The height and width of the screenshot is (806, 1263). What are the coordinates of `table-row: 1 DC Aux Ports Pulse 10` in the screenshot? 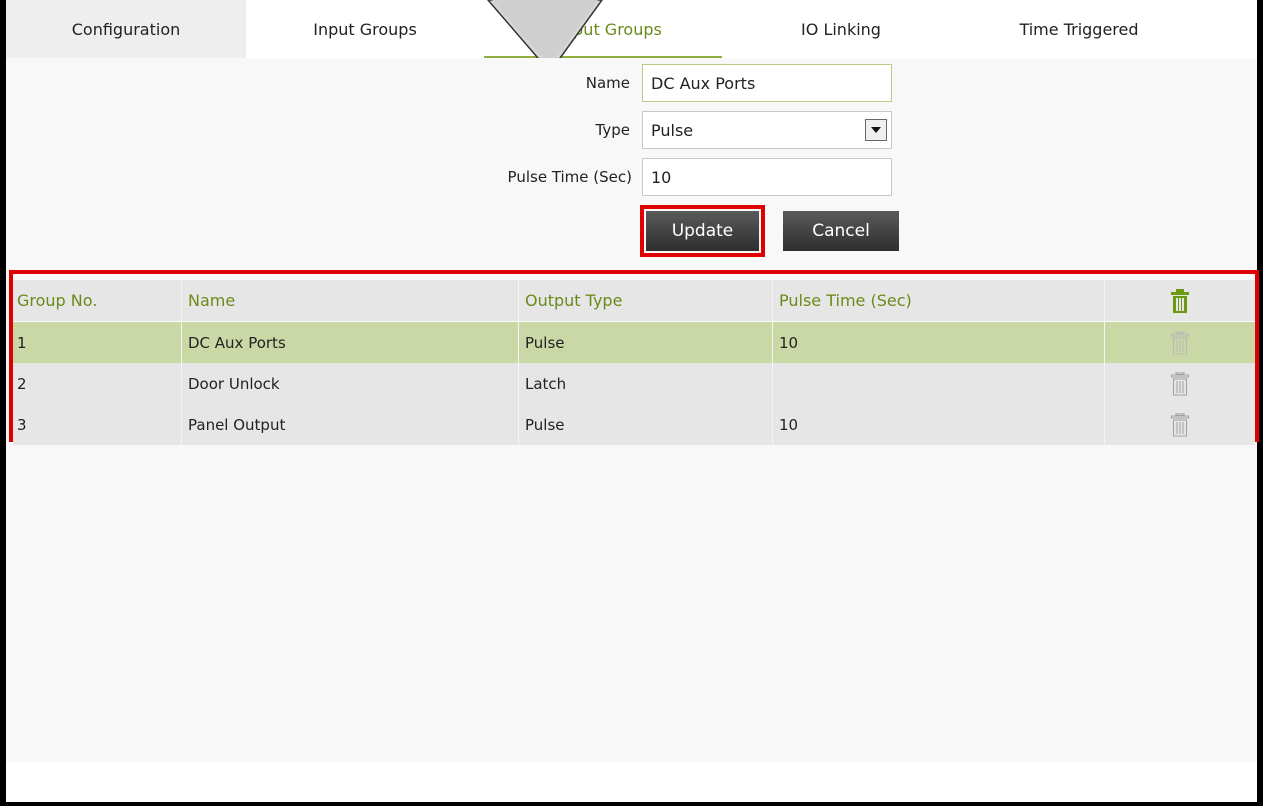 It's located at (634, 342).